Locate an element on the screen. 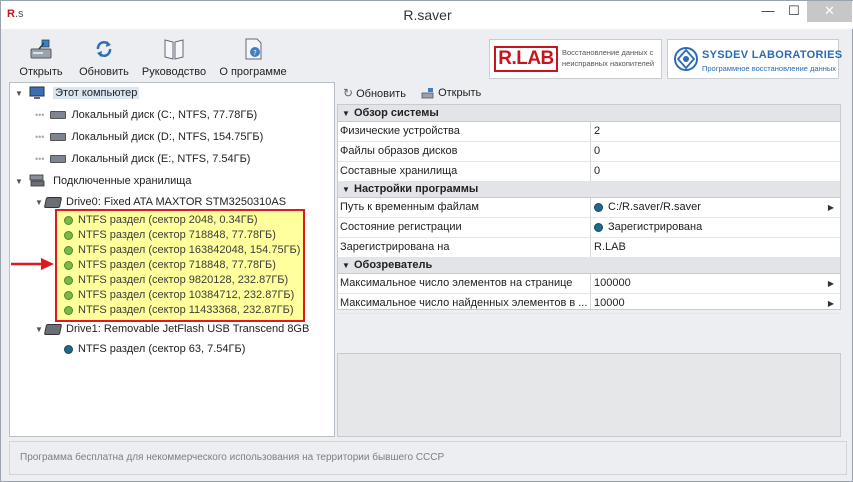 This screenshot has height=482, width=853. property-key: Физические устройства is located at coordinates (400, 131).